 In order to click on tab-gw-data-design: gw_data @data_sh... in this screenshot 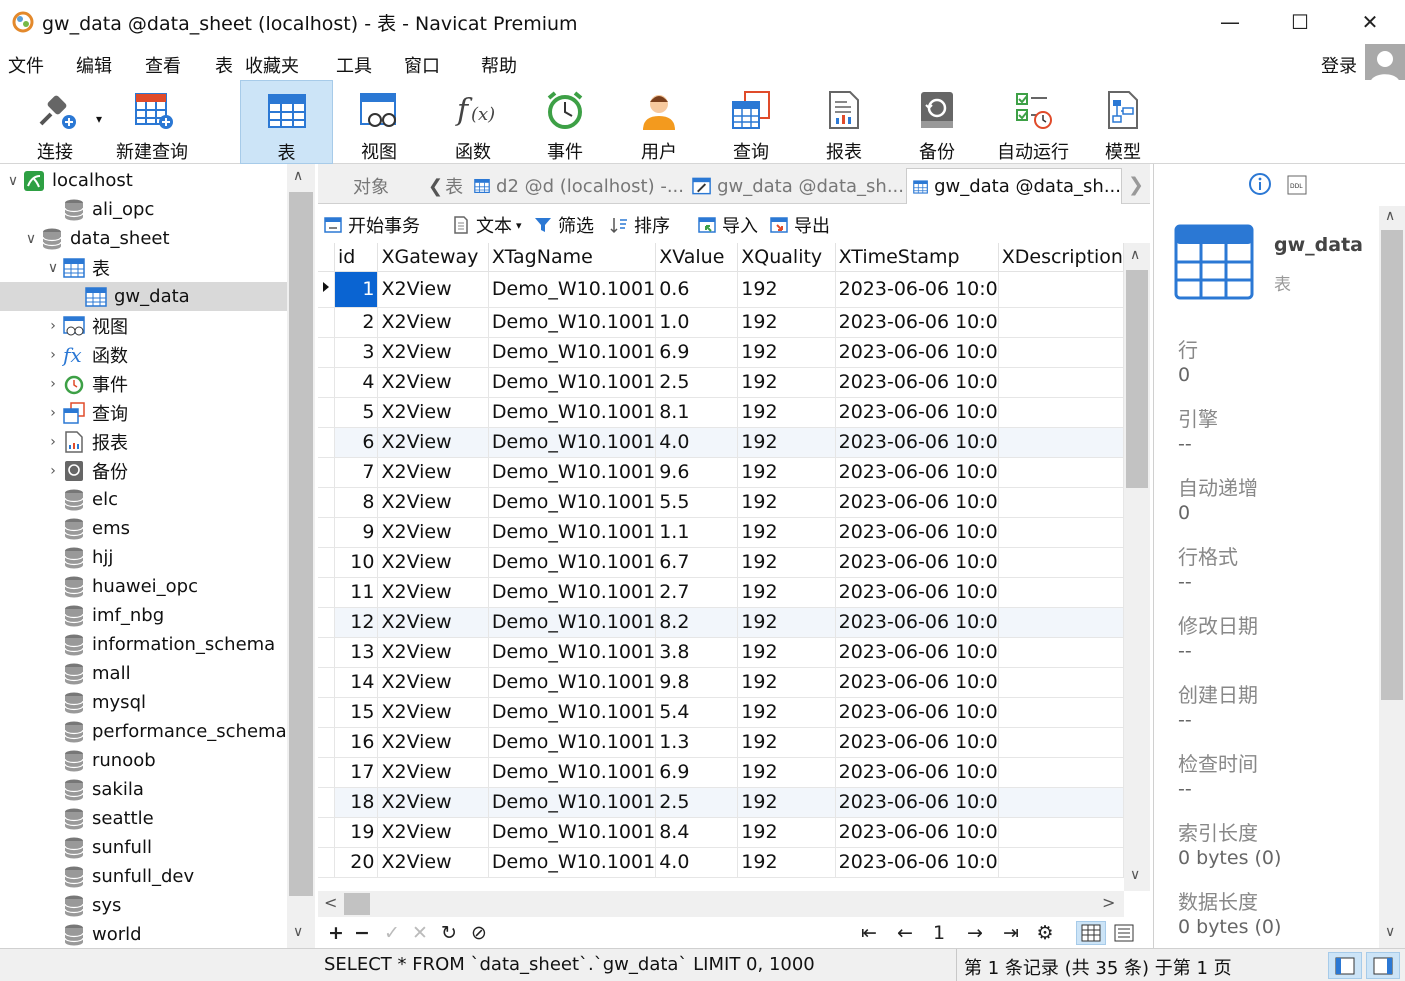, I will do `click(795, 186)`.